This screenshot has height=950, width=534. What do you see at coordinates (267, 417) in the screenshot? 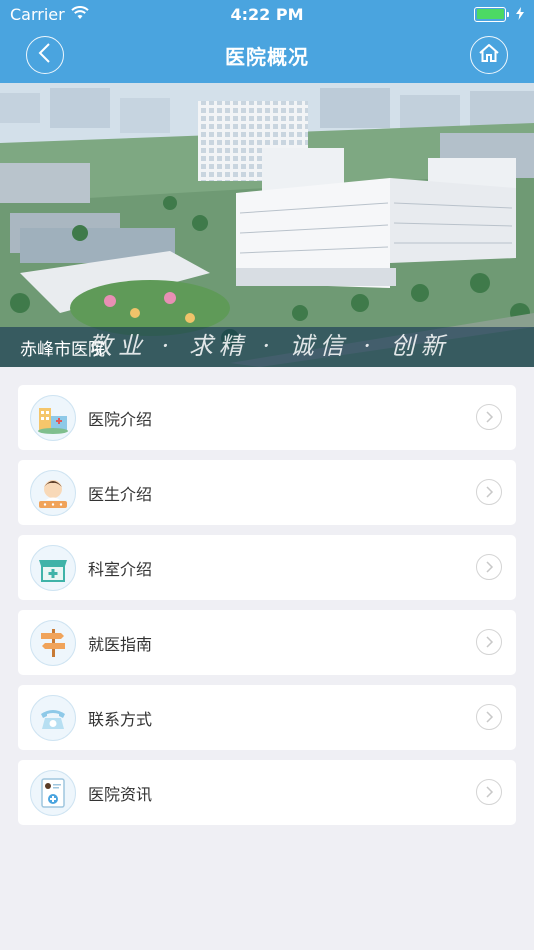
I see `menu-item-hospital-intro: 医院介绍` at bounding box center [267, 417].